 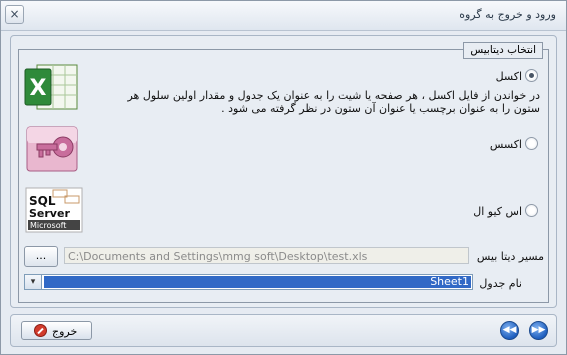 What do you see at coordinates (51, 87) in the screenshot?
I see `excel-icon: X` at bounding box center [51, 87].